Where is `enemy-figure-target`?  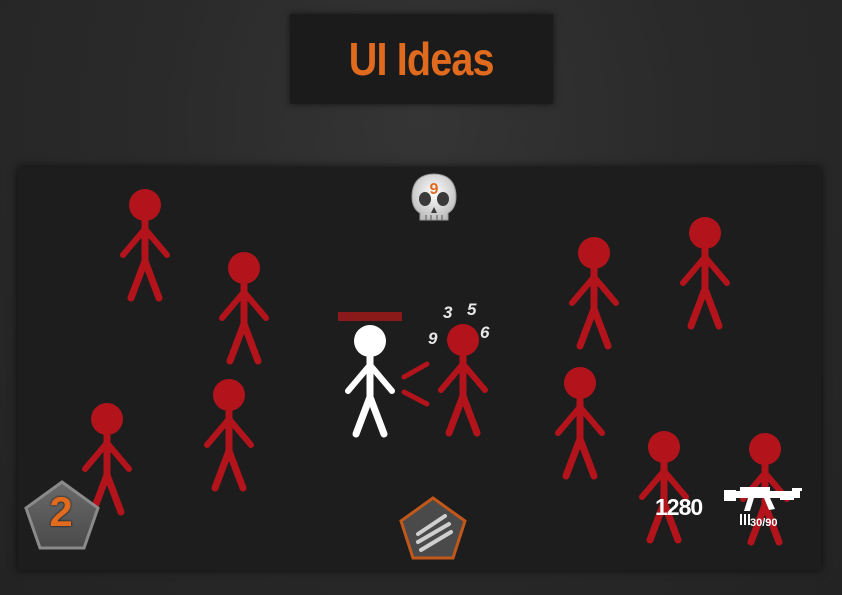
enemy-figure-target is located at coordinates (463, 380).